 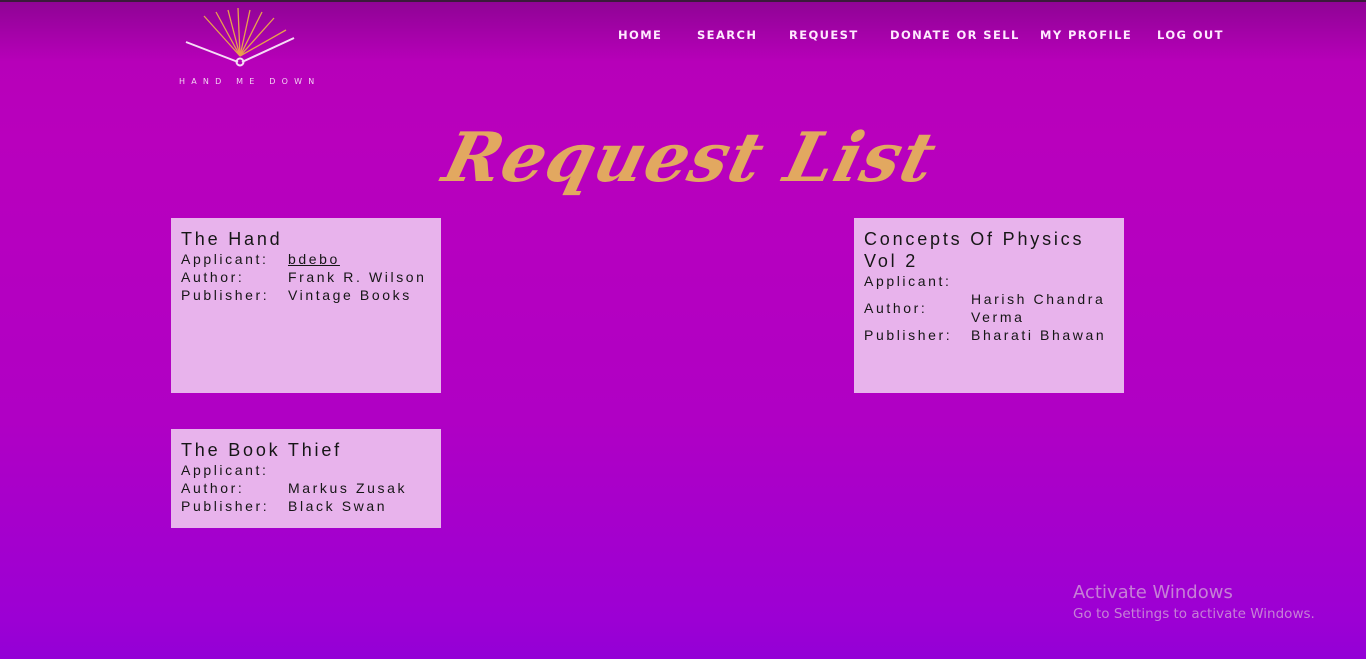 I want to click on nav-search: SEARCH, so click(x=727, y=35).